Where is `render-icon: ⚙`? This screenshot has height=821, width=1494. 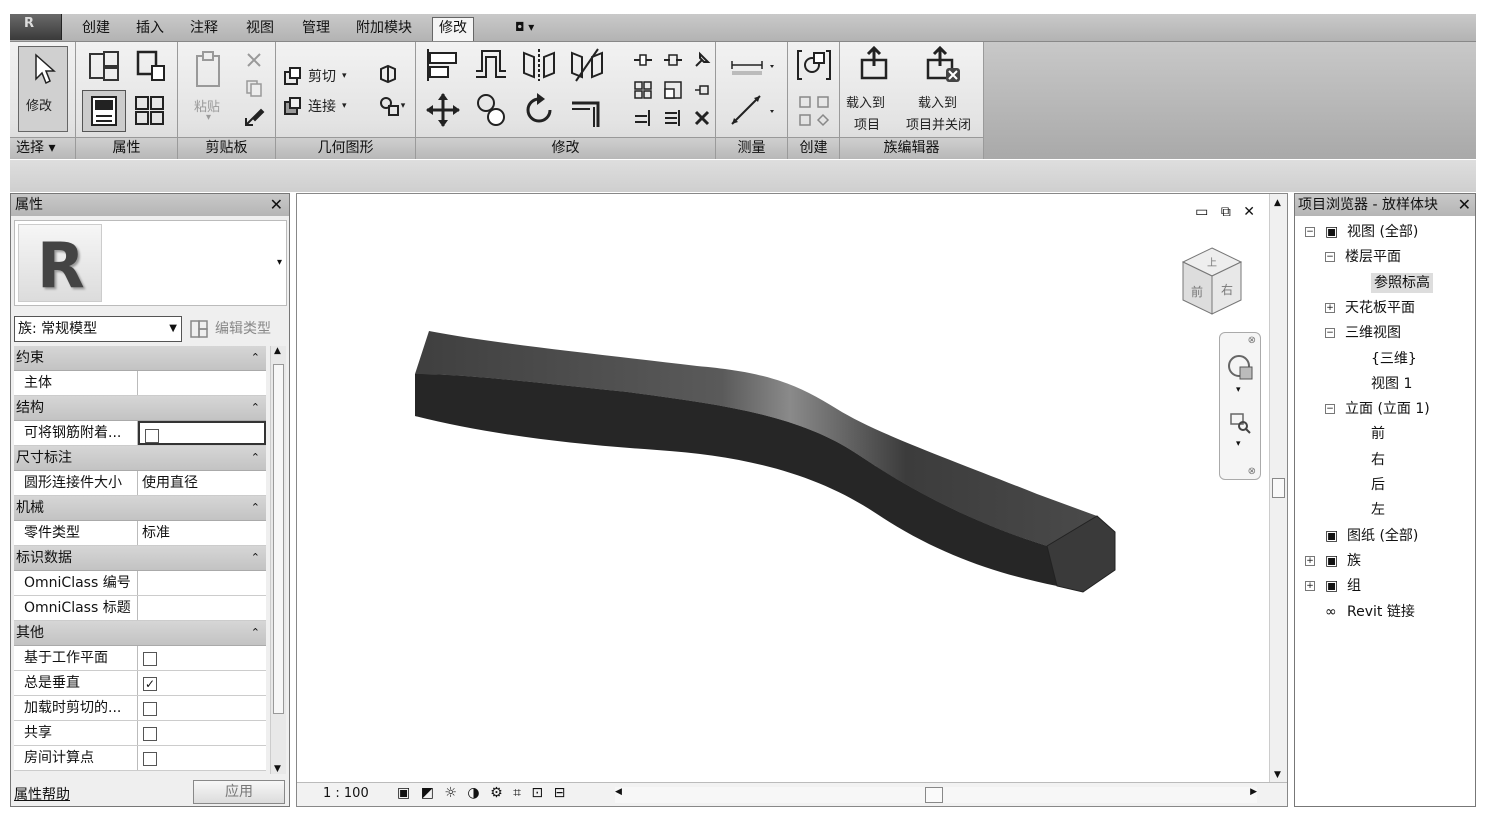
render-icon: ⚙ is located at coordinates (498, 793).